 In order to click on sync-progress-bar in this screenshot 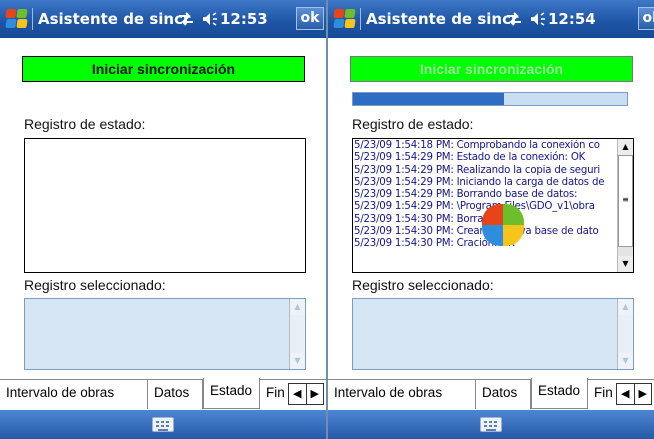, I will do `click(490, 99)`.